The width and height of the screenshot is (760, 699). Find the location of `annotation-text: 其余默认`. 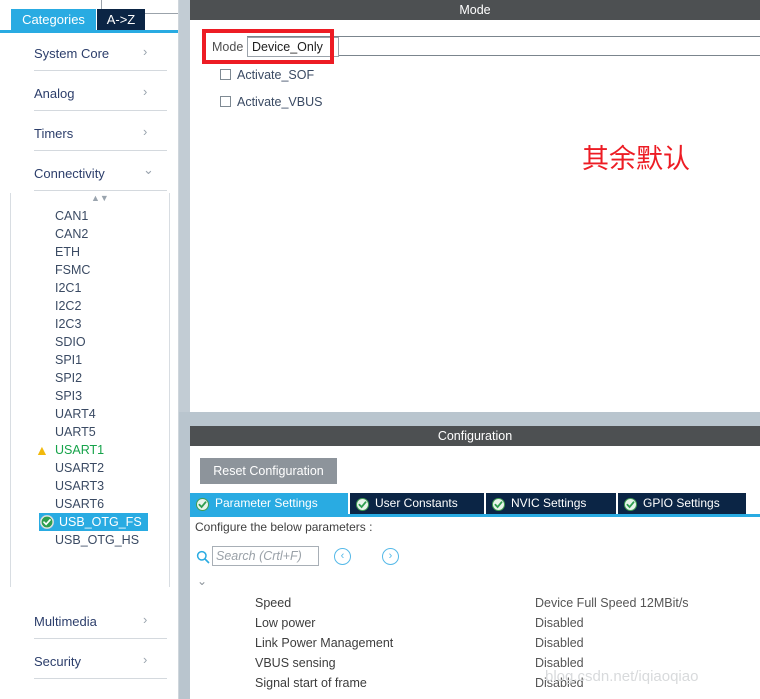

annotation-text: 其余默认 is located at coordinates (636, 159).